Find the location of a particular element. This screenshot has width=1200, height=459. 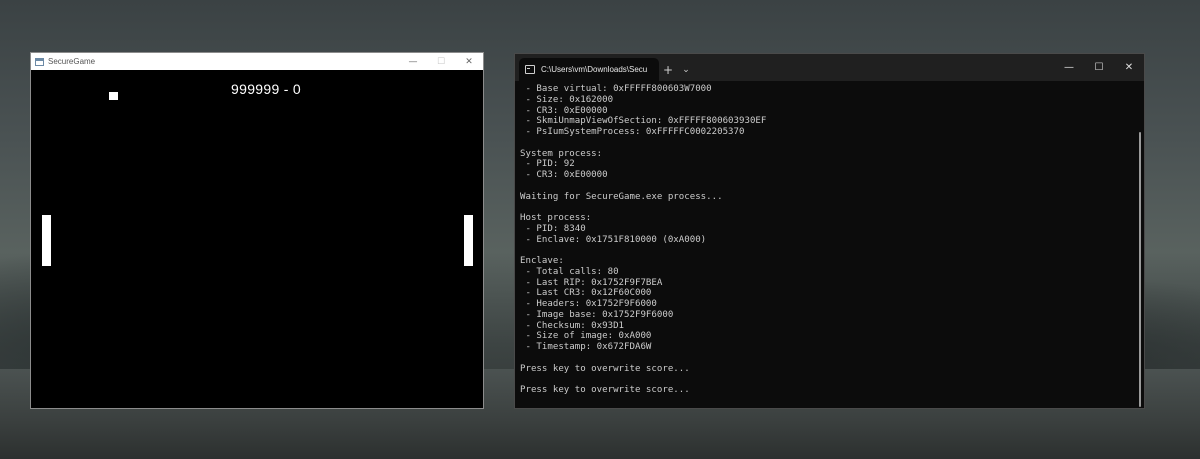

terminal-line: - Checksum: 0x93D1 is located at coordinates (572, 325).